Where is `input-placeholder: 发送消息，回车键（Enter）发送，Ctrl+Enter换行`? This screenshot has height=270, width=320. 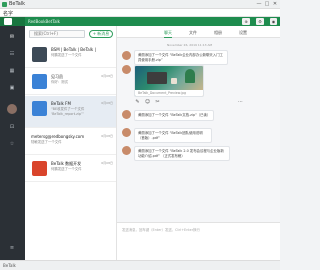
input-placeholder: 发送消息，回车键（Enter）发送，Ctrl+Enter换行 is located at coordinates (161, 230).